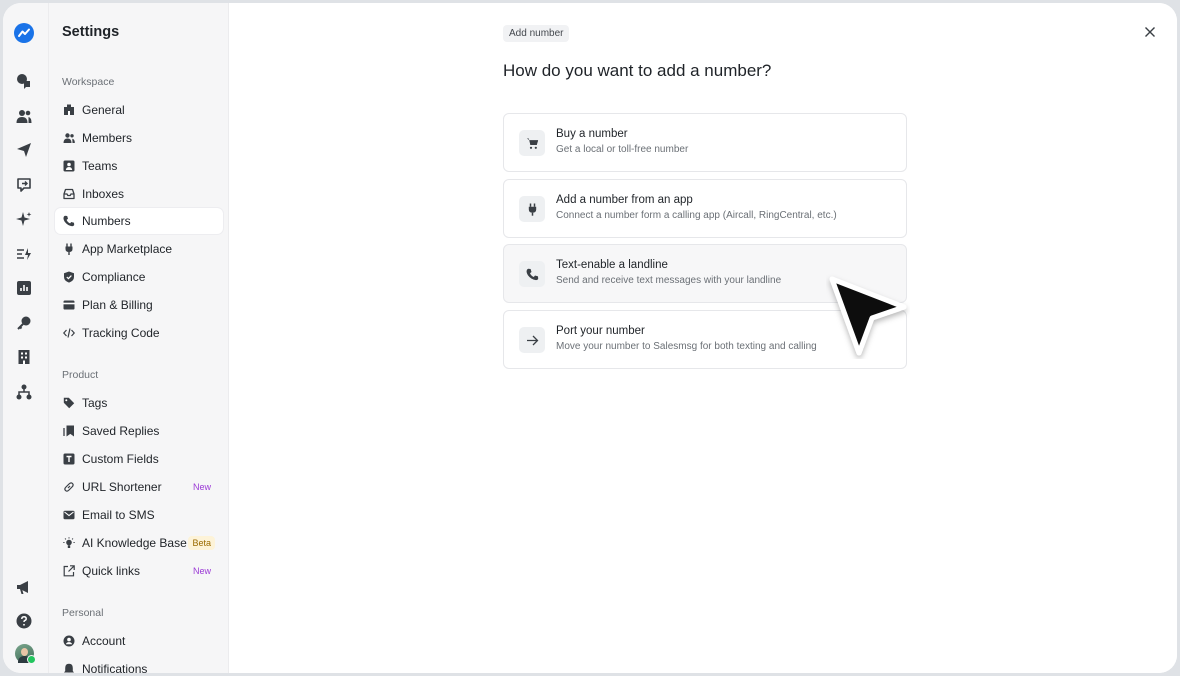 The image size is (1180, 676). What do you see at coordinates (68, 110) in the screenshot?
I see `building-icon` at bounding box center [68, 110].